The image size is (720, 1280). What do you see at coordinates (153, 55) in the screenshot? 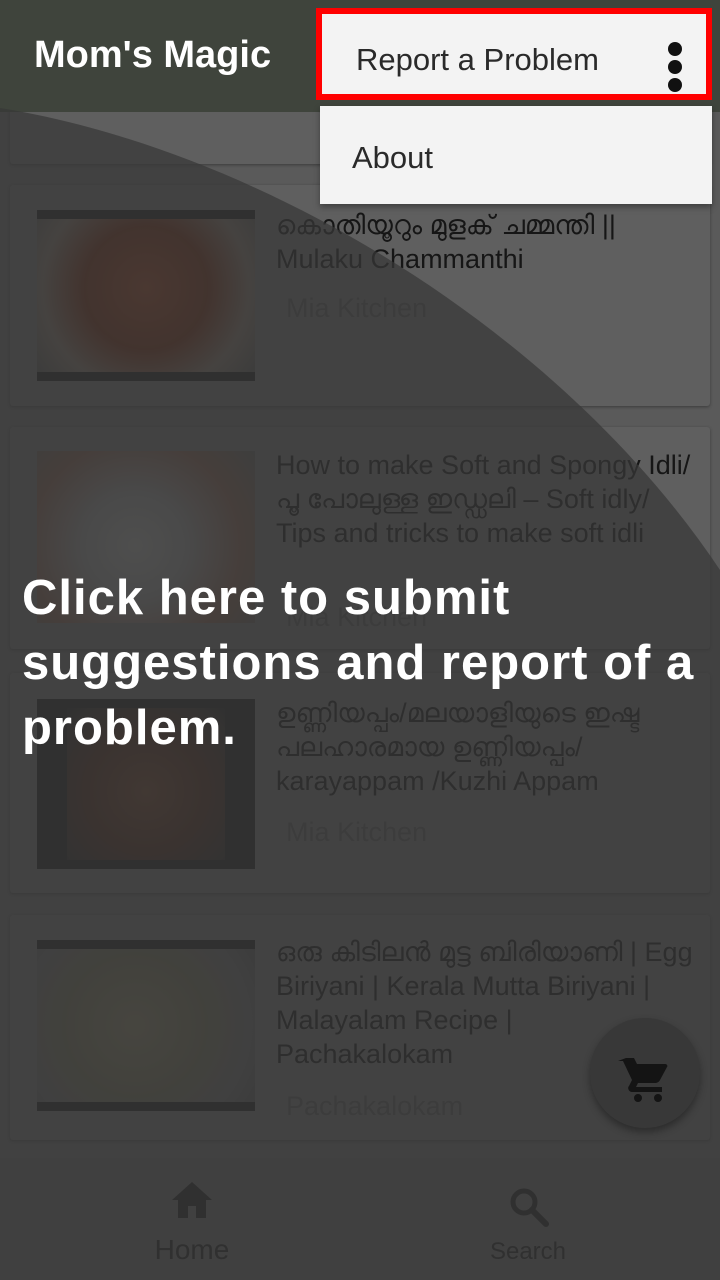
I see `app-title: Mom's Magic` at bounding box center [153, 55].